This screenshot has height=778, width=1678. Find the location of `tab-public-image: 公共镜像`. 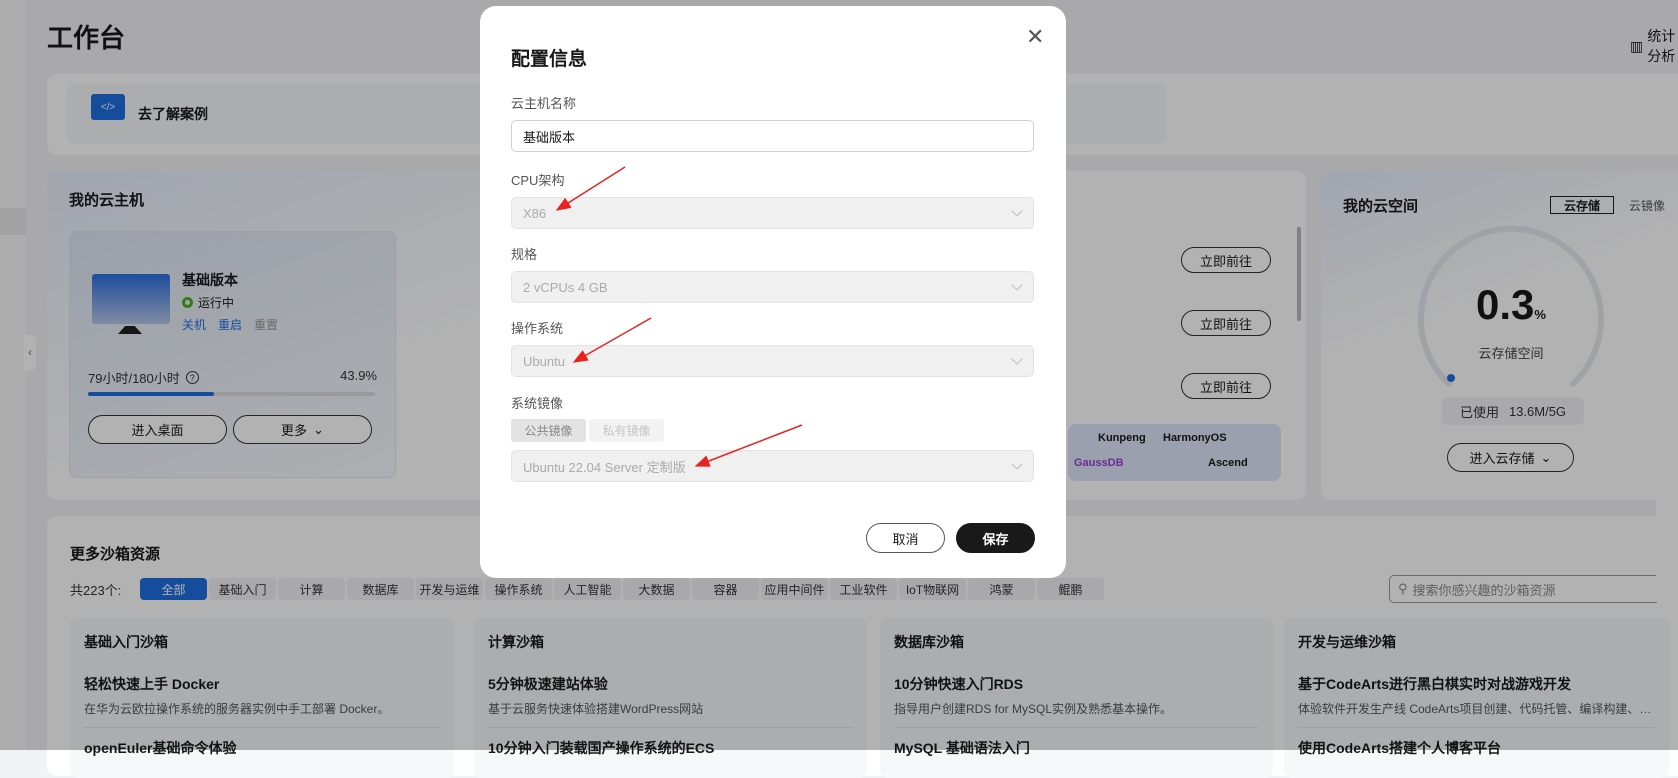

tab-public-image: 公共镜像 is located at coordinates (548, 430).